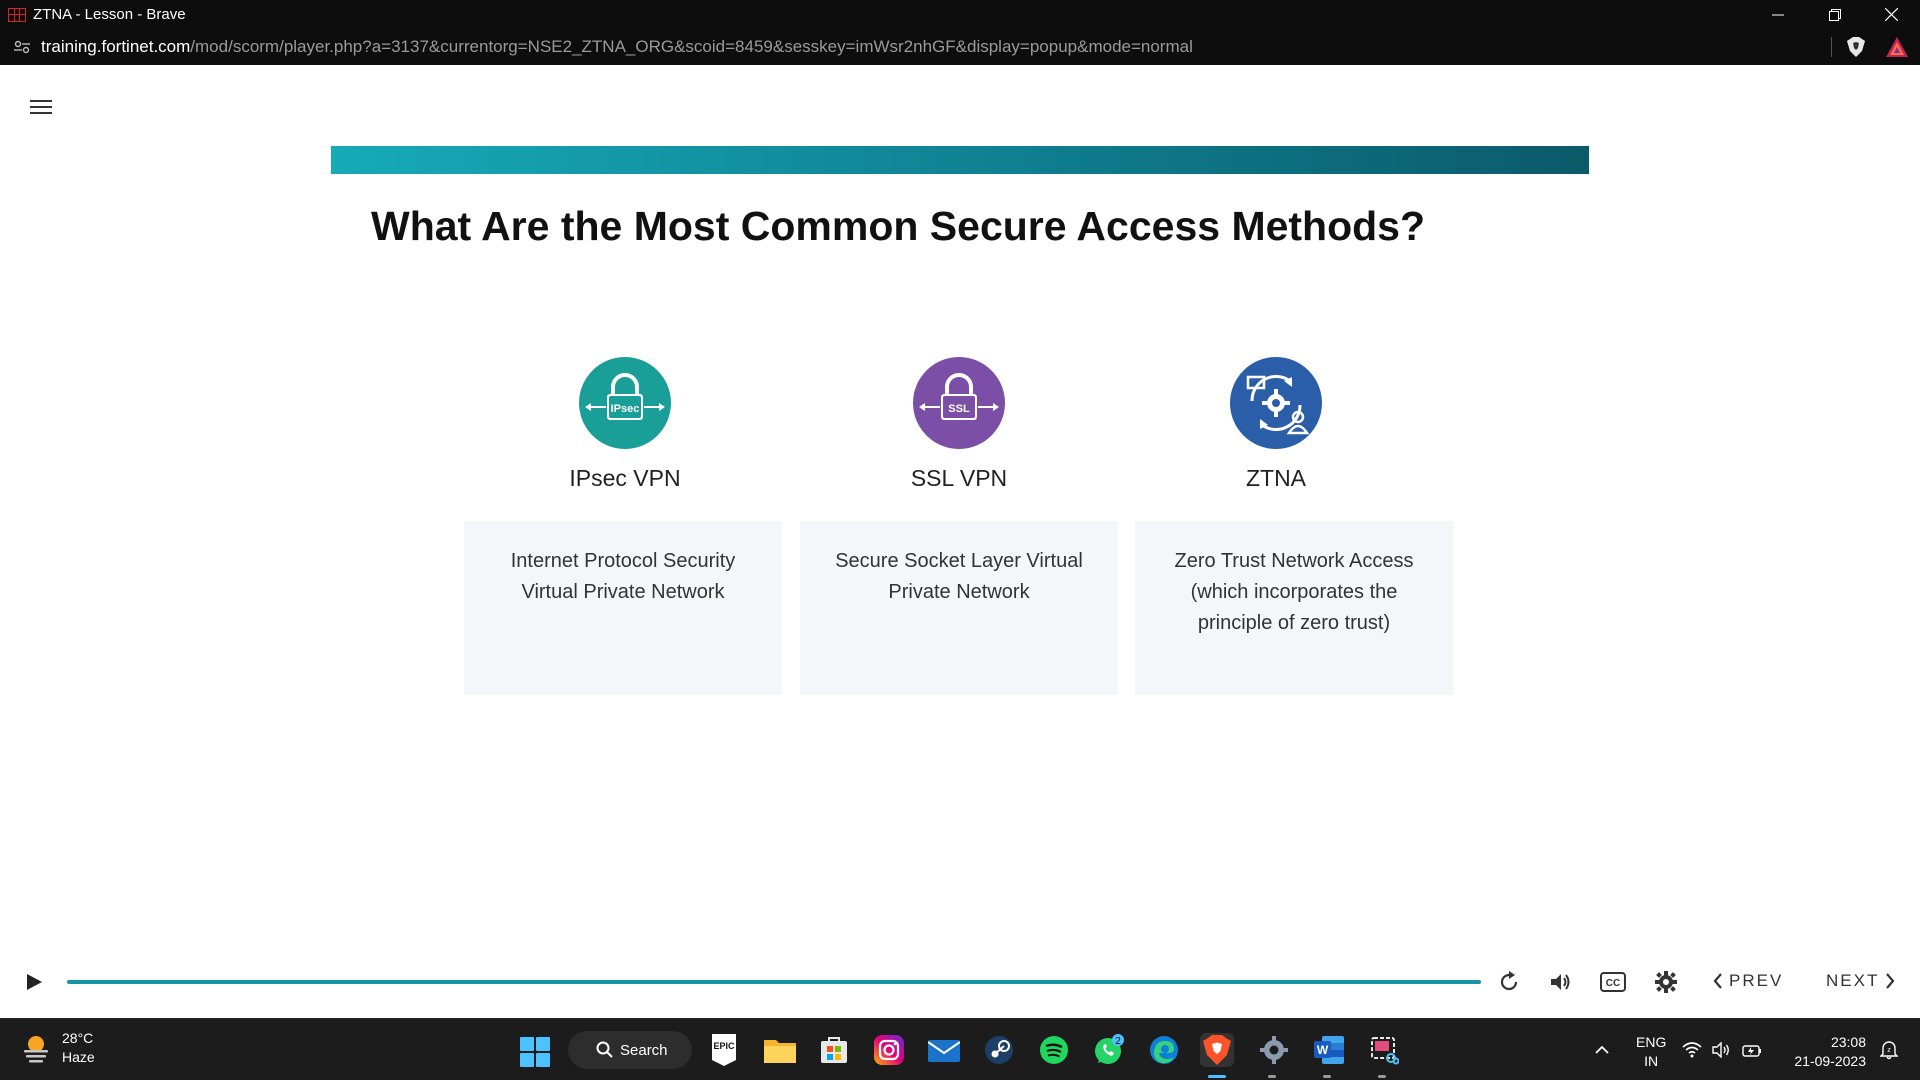  Describe the element at coordinates (1276, 478) in the screenshot. I see `method-label: ZTNA` at that location.